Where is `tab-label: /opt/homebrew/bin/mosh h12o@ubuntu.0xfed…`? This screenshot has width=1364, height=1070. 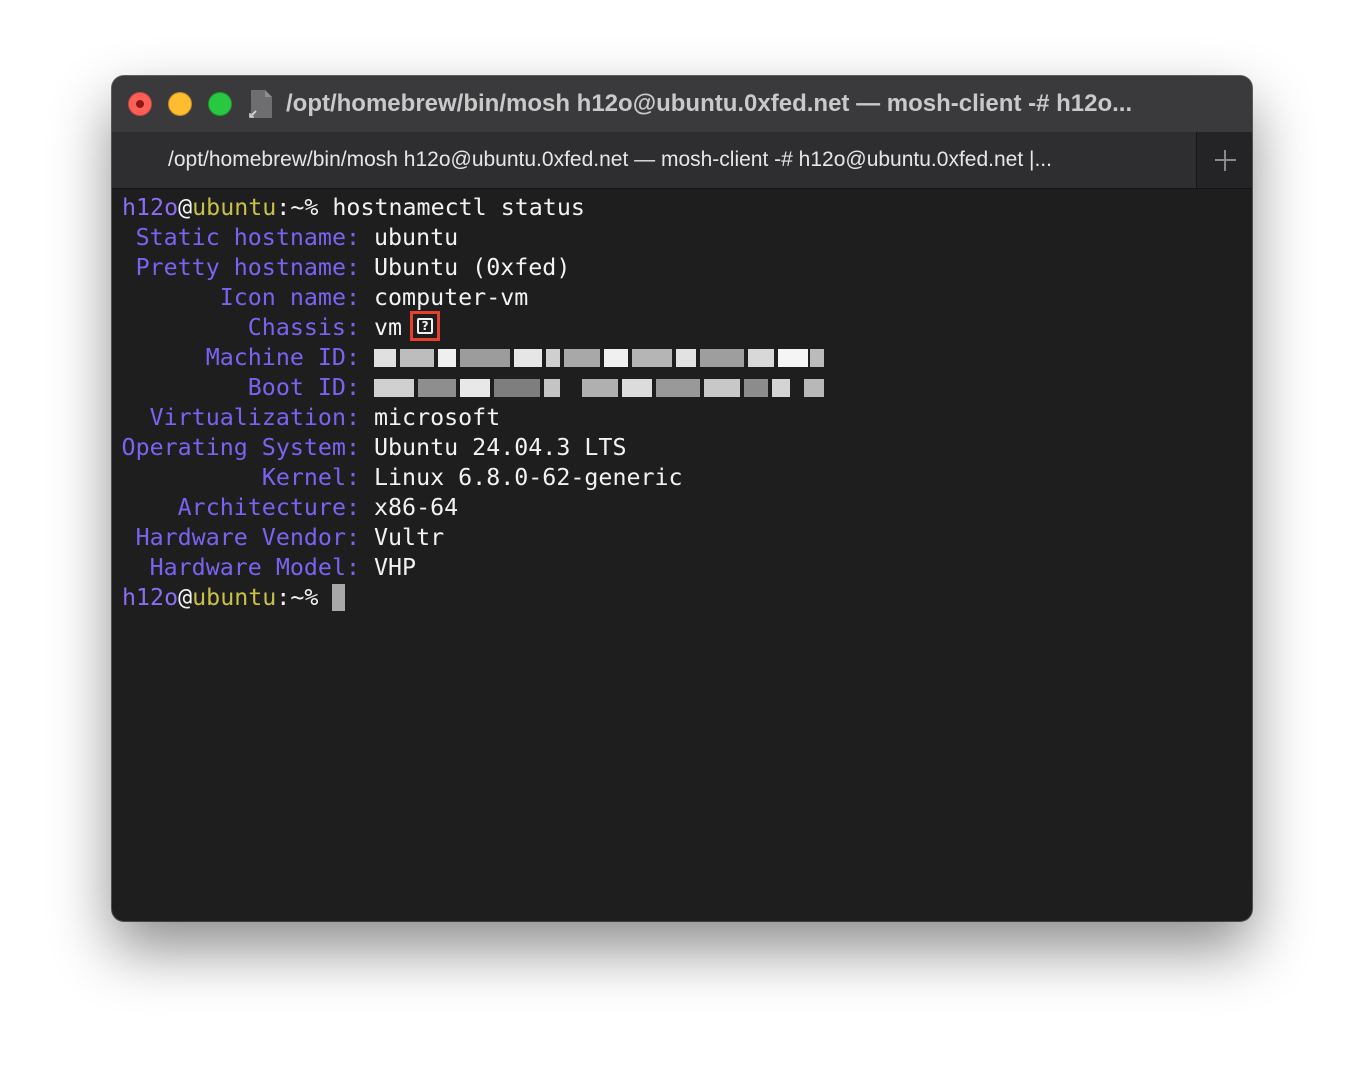
tab-label: /opt/homebrew/bin/mosh h12o@ubuntu.0xfed… is located at coordinates (610, 159).